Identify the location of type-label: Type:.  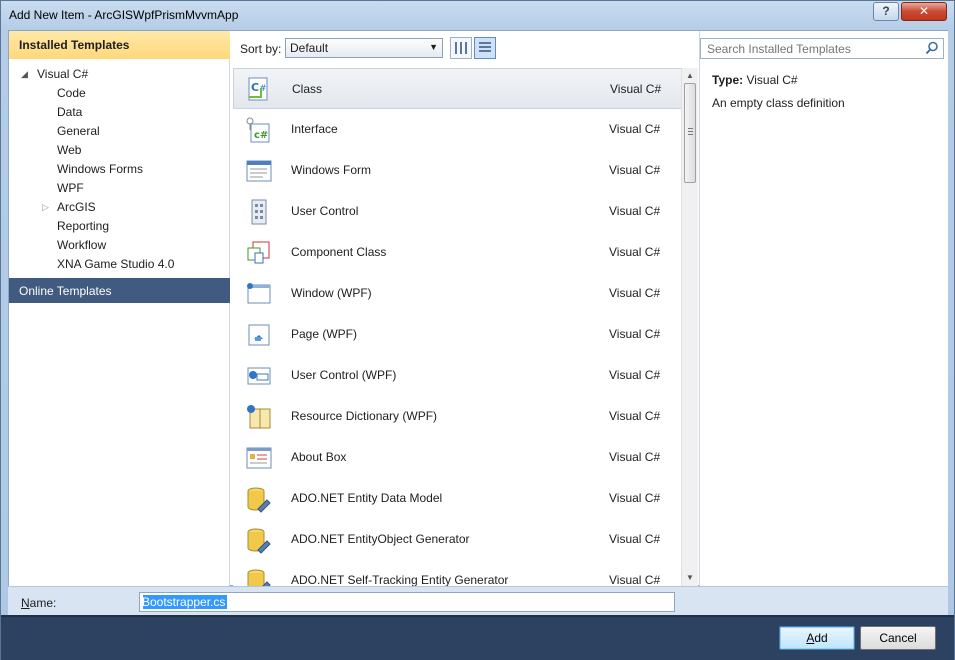
(728, 80).